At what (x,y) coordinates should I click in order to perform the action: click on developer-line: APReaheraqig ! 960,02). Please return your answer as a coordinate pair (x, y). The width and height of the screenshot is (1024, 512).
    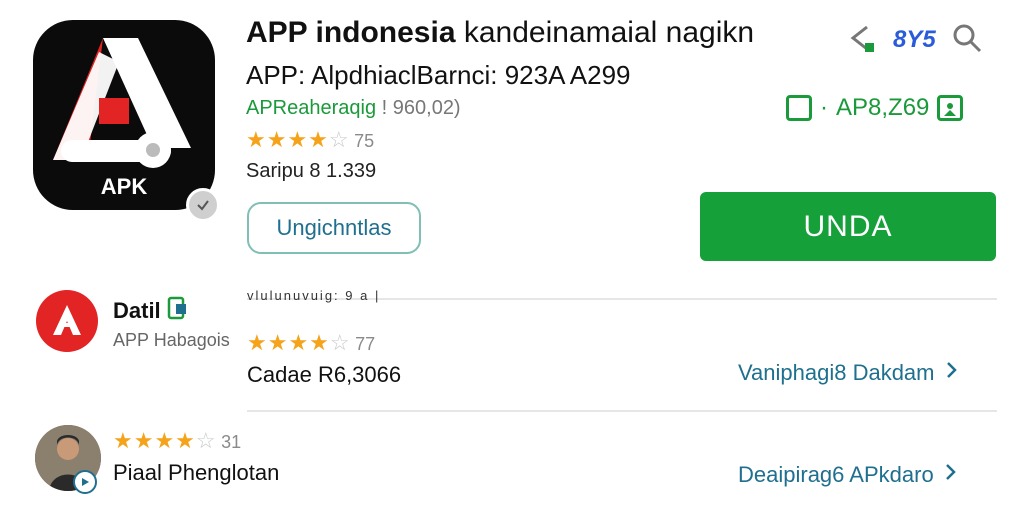
    Looking at the image, I should click on (353, 108).